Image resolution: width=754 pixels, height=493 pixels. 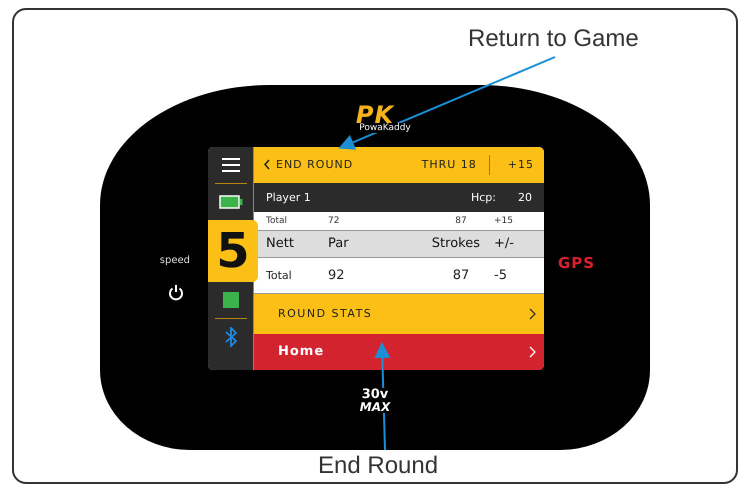 What do you see at coordinates (288, 197) in the screenshot?
I see `player-name: Player 1` at bounding box center [288, 197].